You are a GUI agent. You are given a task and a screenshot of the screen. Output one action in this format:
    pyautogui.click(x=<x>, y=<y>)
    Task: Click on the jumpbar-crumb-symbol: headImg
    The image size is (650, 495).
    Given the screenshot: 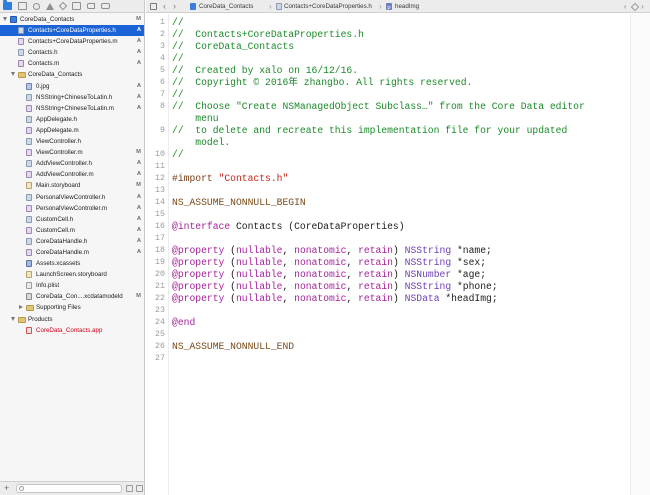 What is the action you would take?
    pyautogui.click(x=407, y=6)
    